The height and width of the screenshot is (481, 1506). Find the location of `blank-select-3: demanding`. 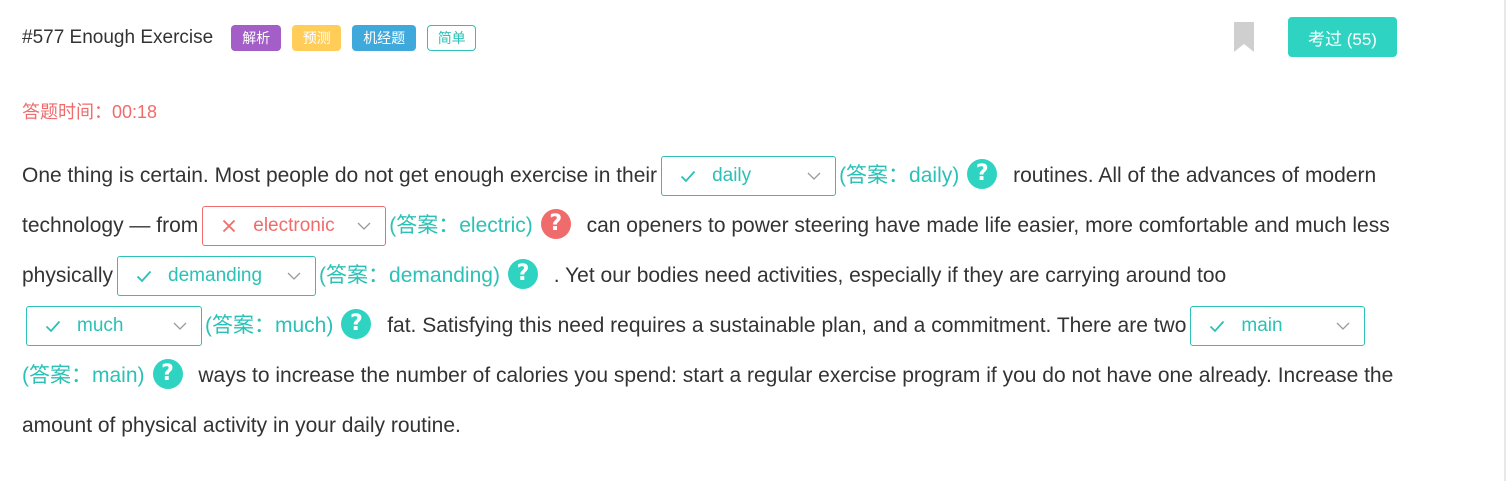

blank-select-3: demanding is located at coordinates (217, 276).